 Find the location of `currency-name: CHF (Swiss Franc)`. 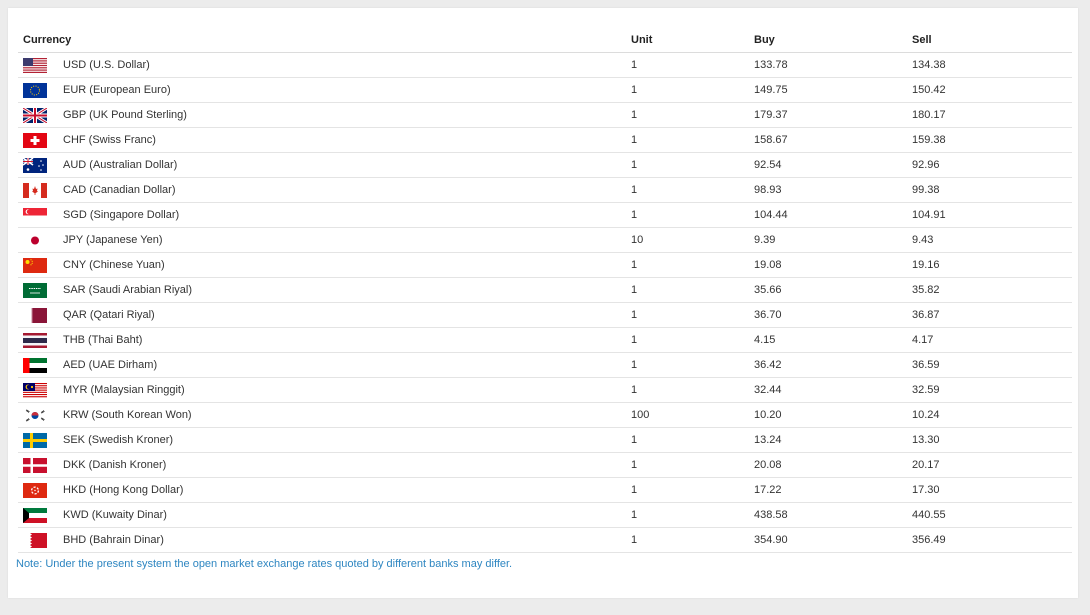

currency-name: CHF (Swiss Franc) is located at coordinates (347, 140).